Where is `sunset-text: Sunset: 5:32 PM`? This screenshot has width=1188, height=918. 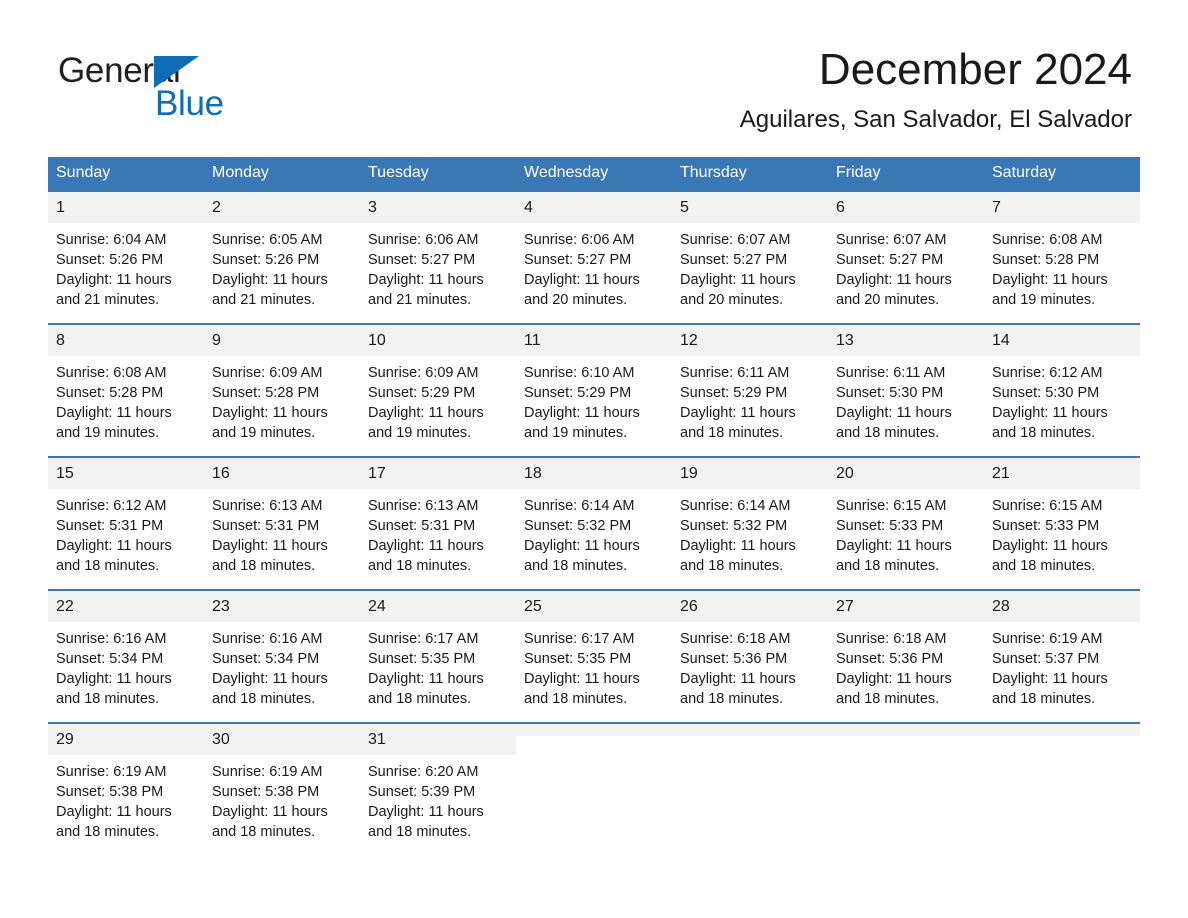
sunset-text: Sunset: 5:32 PM is located at coordinates (578, 526).